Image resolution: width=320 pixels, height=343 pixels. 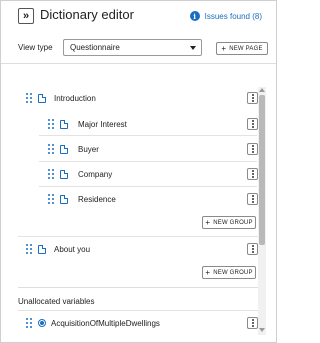 I want to click on scrollbar-thumb, so click(x=262, y=170).